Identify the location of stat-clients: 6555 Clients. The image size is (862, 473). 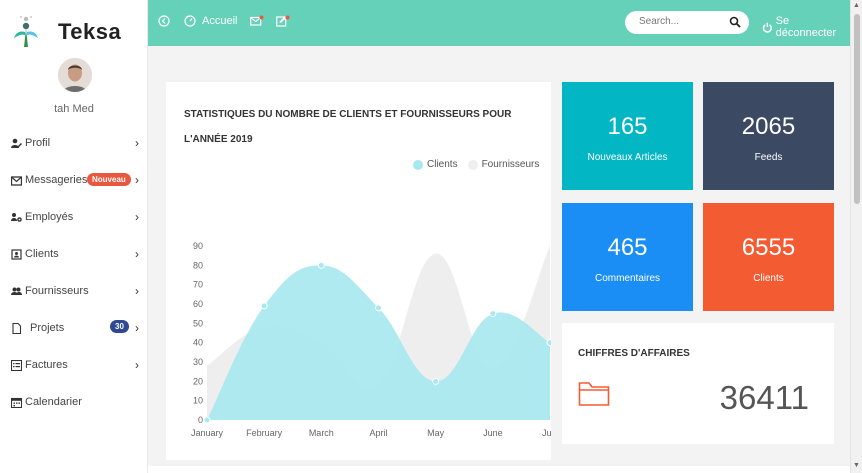
(768, 257).